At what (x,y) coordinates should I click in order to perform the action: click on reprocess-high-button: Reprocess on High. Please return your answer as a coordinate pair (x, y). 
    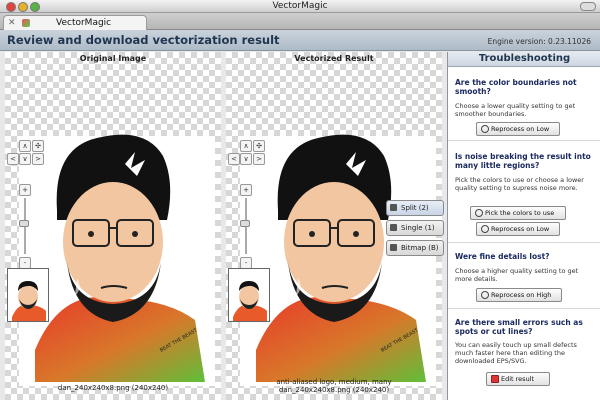
    Looking at the image, I should click on (519, 295).